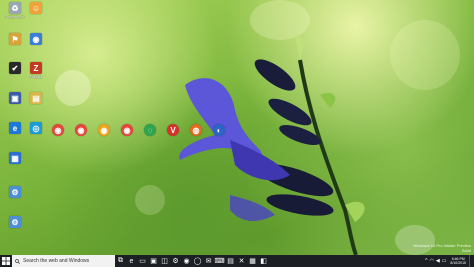 Image resolution: width=474 pixels, height=267 pixels. I want to click on chrome-icon-3: ◉, so click(127, 130).